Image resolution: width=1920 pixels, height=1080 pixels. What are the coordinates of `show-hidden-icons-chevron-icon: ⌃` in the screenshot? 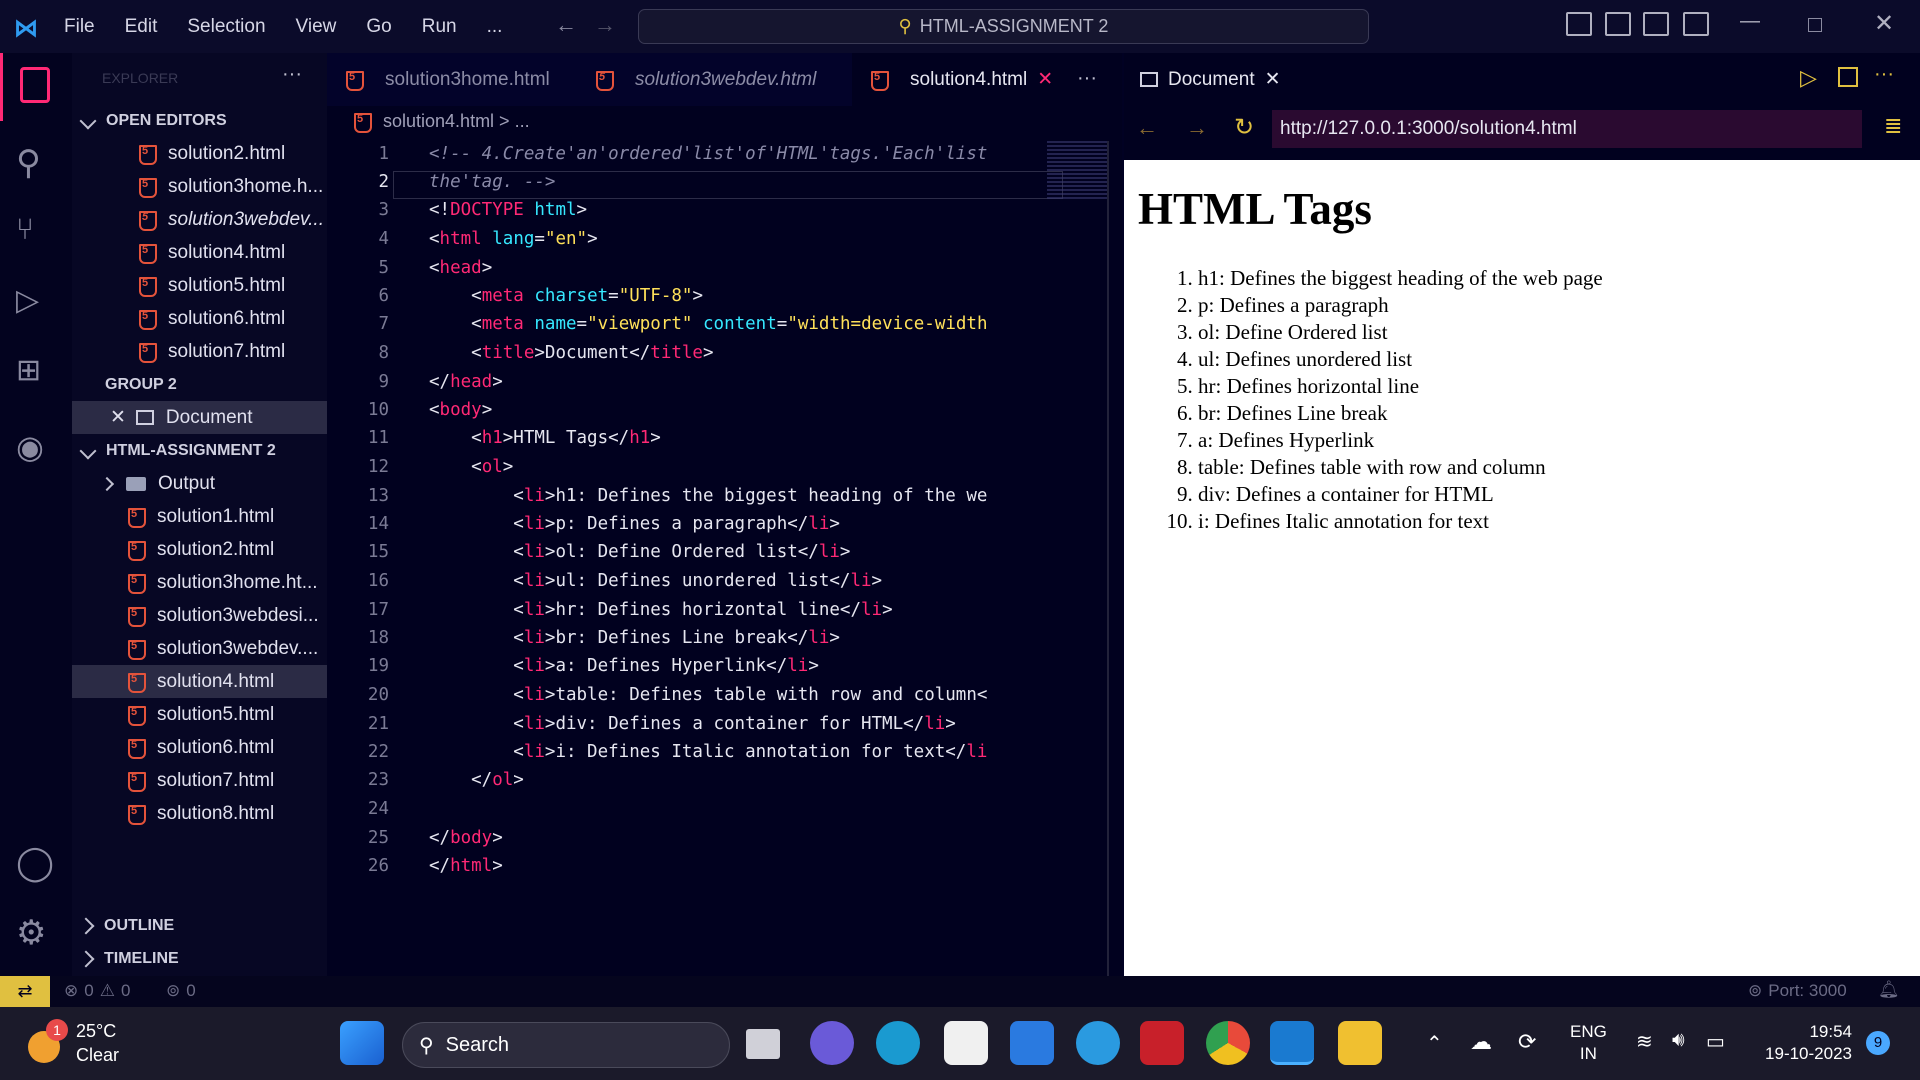 It's located at (1434, 1043).